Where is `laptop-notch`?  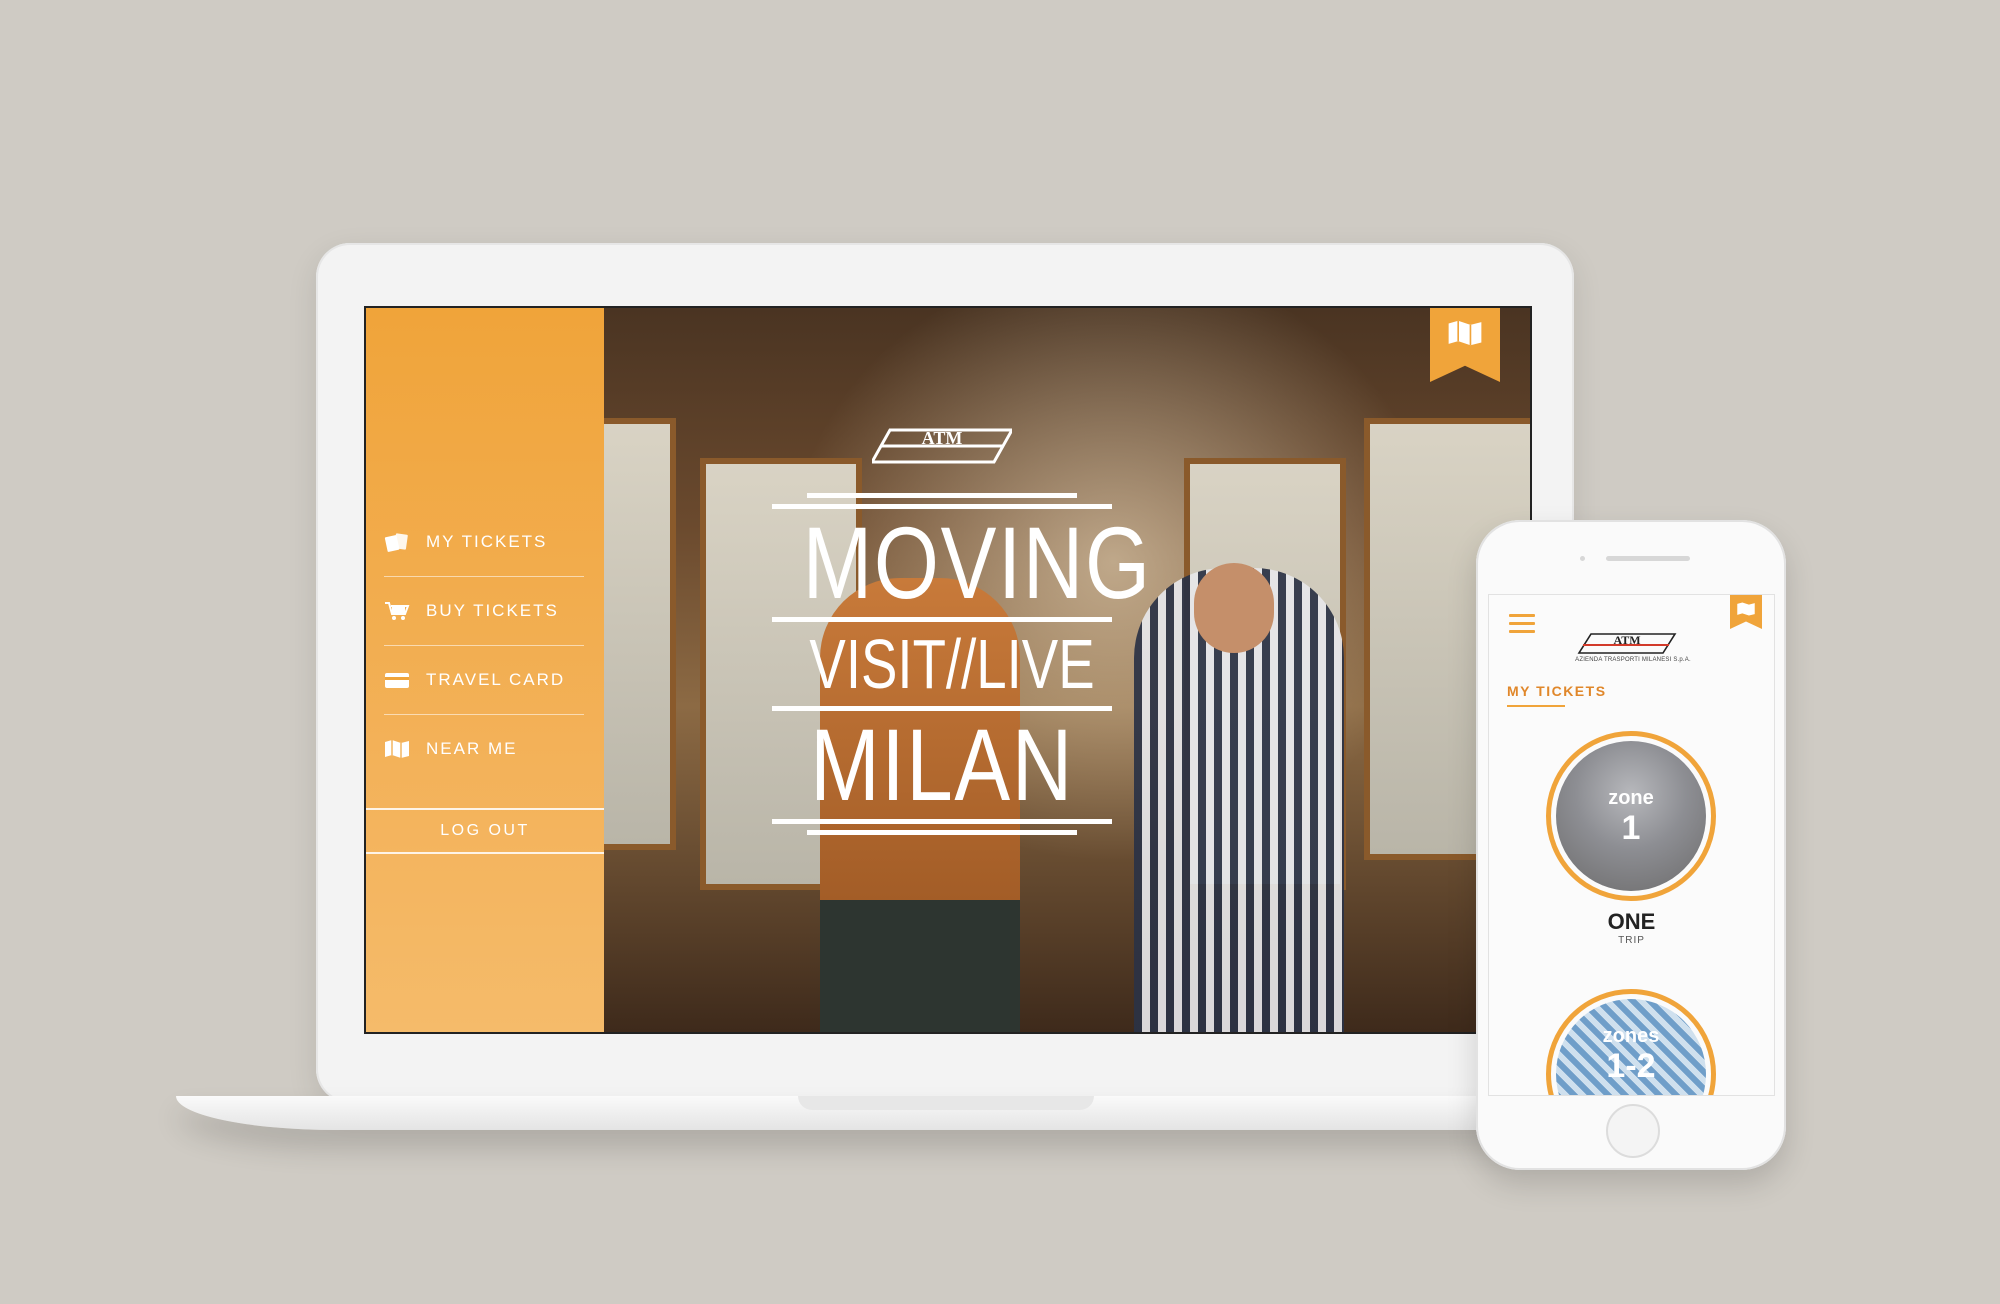
laptop-notch is located at coordinates (946, 1103).